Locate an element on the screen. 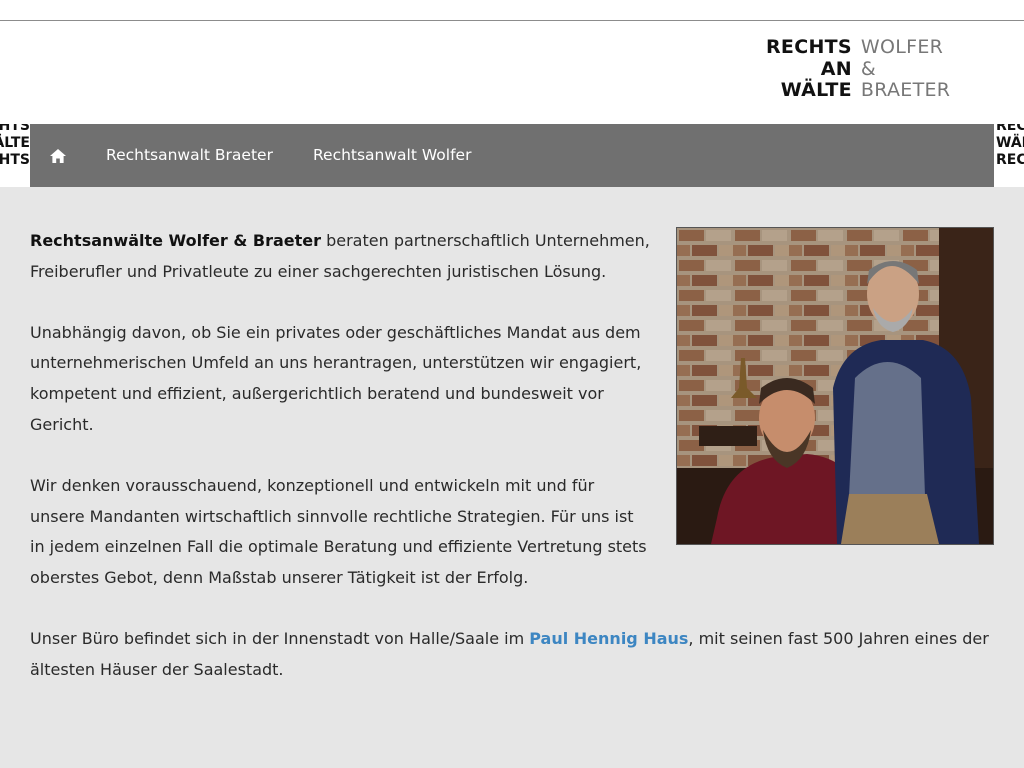 The width and height of the screenshot is (1024, 768). lawyers-photo is located at coordinates (835, 386).